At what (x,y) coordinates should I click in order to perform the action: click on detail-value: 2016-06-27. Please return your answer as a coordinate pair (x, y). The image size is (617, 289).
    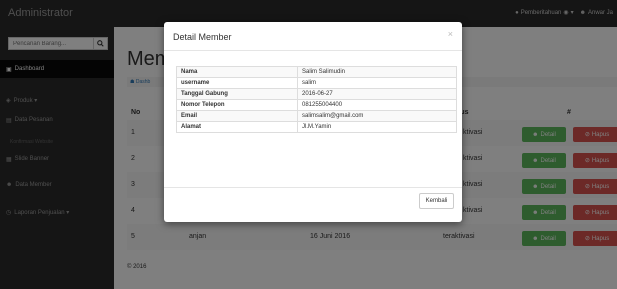
    Looking at the image, I should click on (377, 94).